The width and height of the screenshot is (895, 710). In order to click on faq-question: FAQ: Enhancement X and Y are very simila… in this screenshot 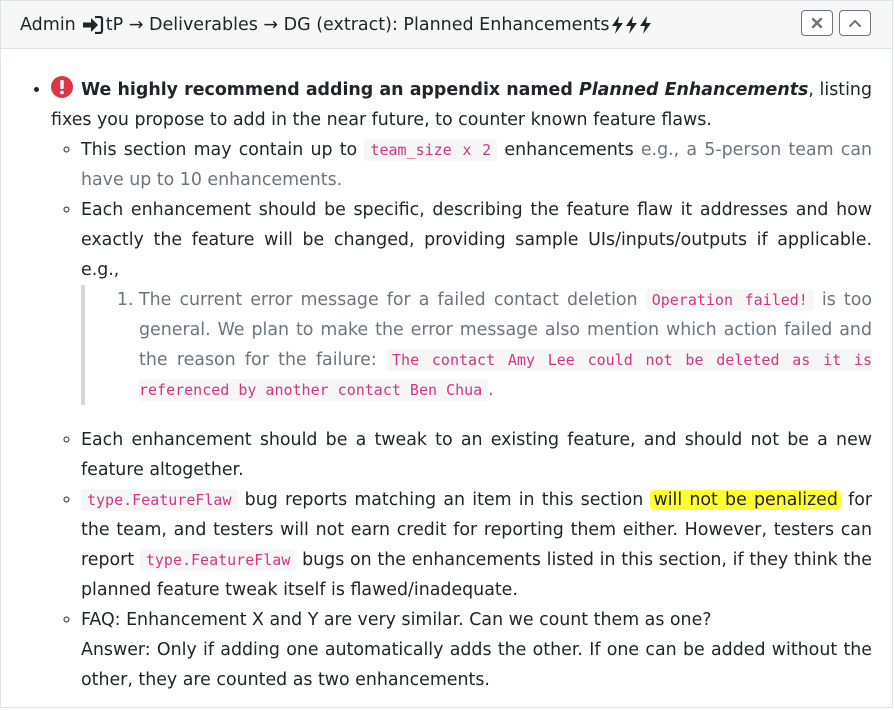, I will do `click(396, 620)`.